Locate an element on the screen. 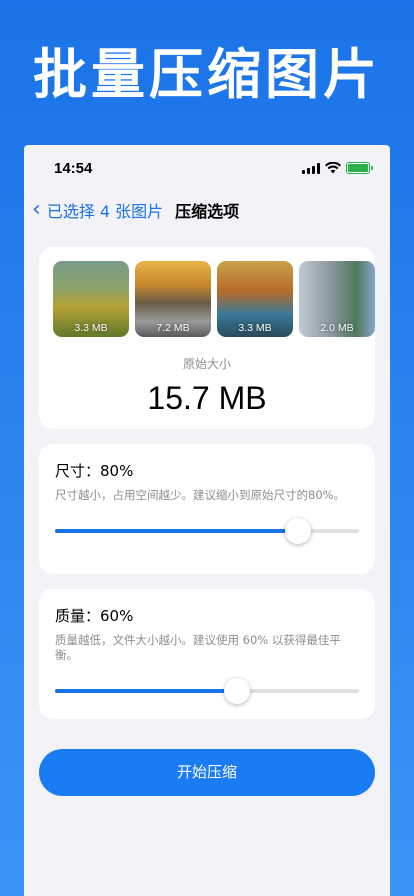 The height and width of the screenshot is (896, 414). thumbnail-size: 7.2 MB is located at coordinates (173, 328).